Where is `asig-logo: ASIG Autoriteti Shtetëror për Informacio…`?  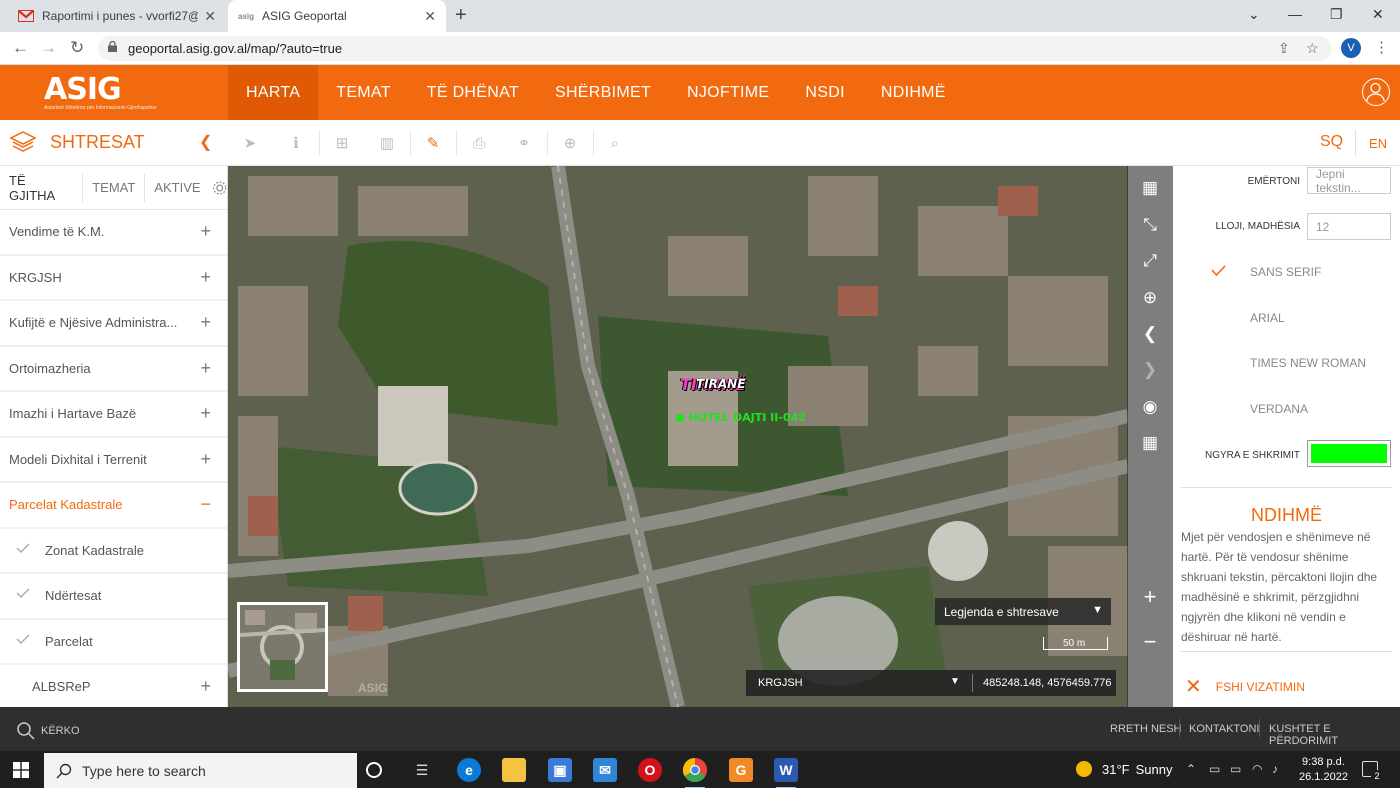 asig-logo: ASIG Autoriteti Shtetëror për Informacio… is located at coordinates (100, 92).